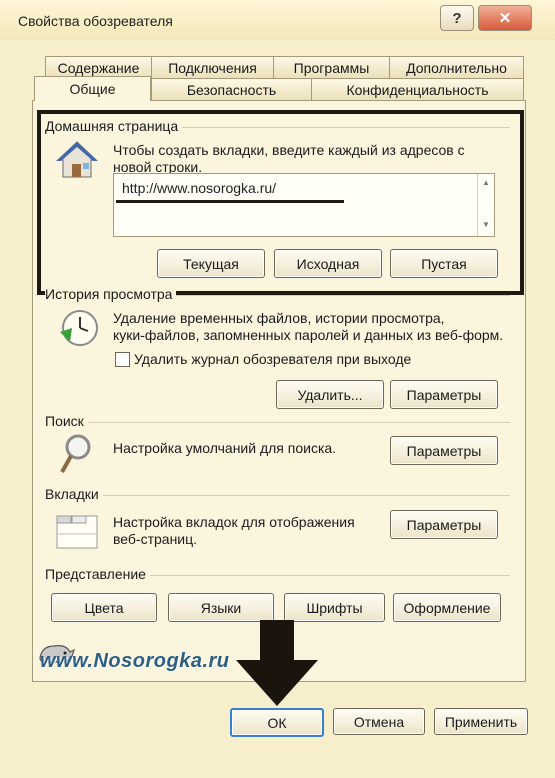 The height and width of the screenshot is (778, 555). Describe the element at coordinates (379, 721) in the screenshot. I see `cancel-button: Отмена` at that location.